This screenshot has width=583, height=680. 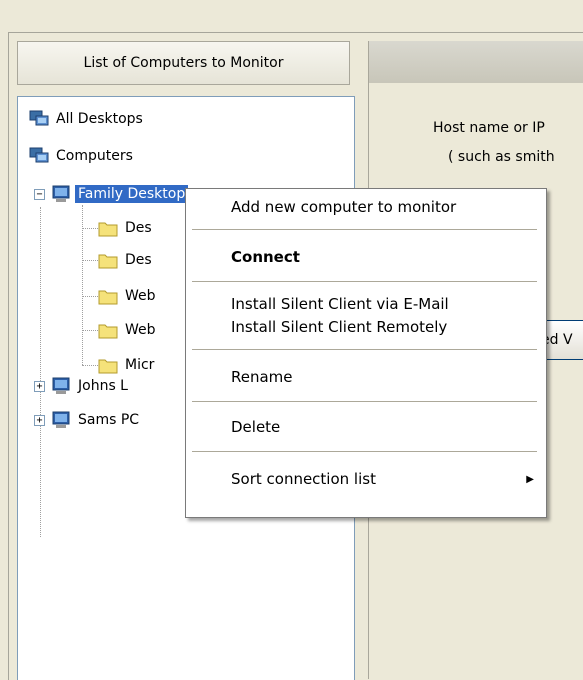 I want to click on menu-item-label: Sort connection list, so click(x=303, y=479).